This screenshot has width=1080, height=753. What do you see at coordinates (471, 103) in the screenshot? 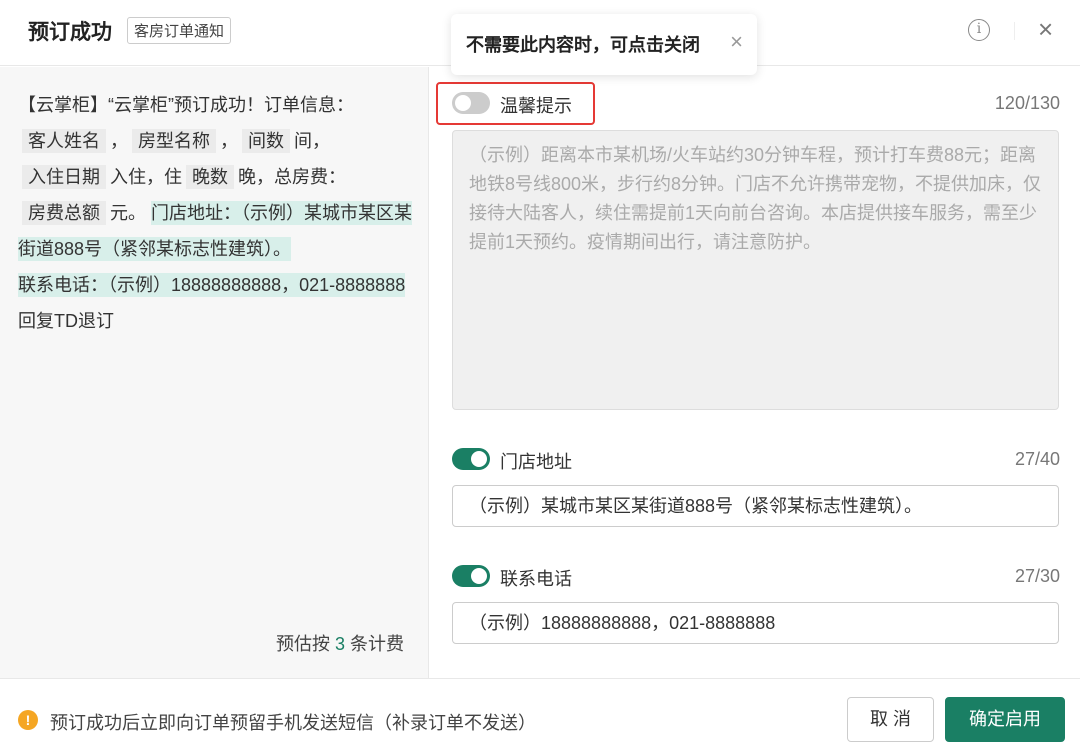
I see `tips-toggle` at bounding box center [471, 103].